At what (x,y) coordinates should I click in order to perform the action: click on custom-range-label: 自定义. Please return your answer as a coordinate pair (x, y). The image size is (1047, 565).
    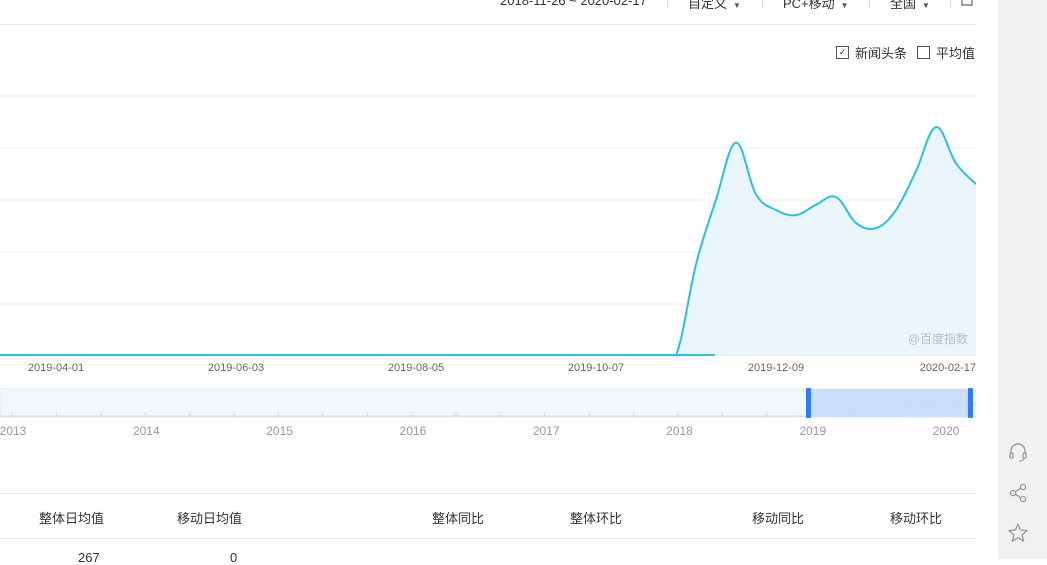
    Looking at the image, I should click on (708, 5).